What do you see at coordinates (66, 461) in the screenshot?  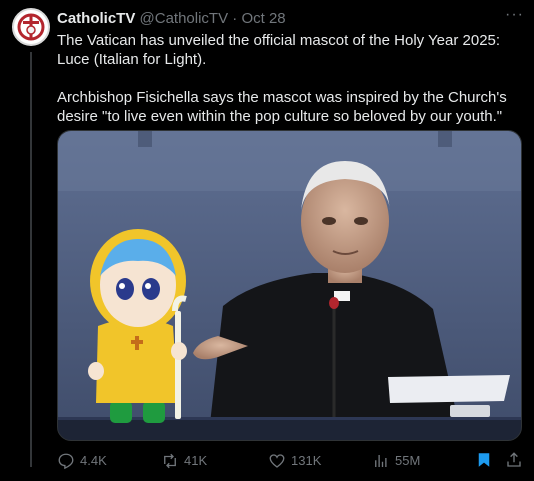 I see `reply-icon` at bounding box center [66, 461].